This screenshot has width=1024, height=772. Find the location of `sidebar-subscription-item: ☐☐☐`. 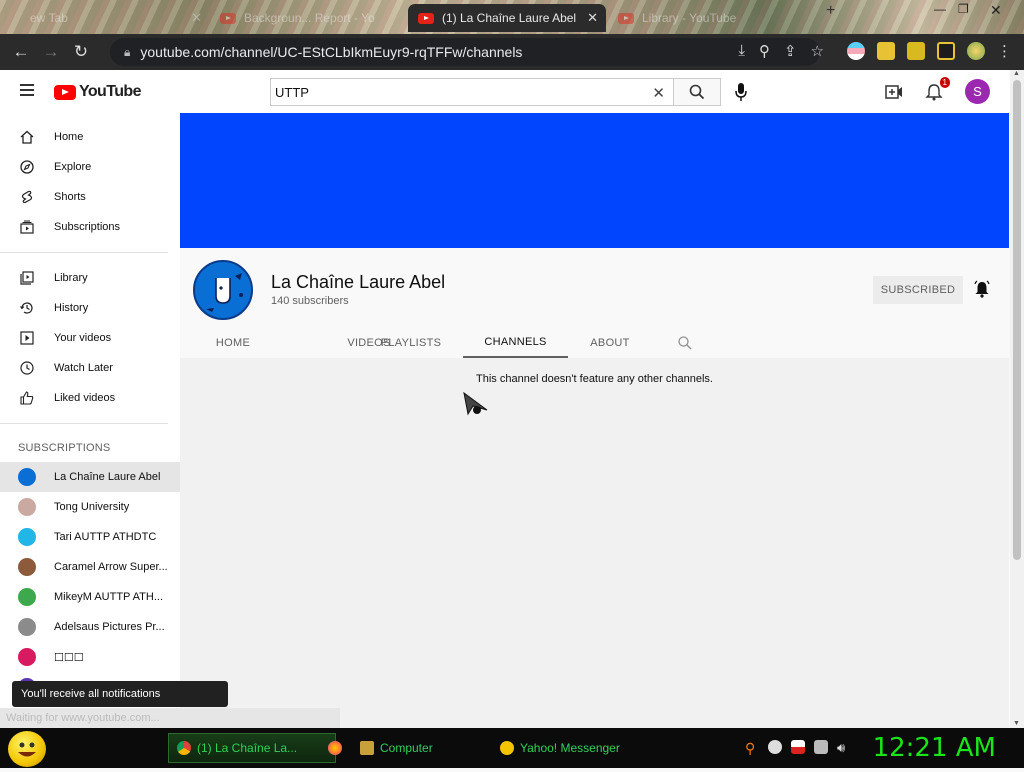

sidebar-subscription-item: ☐☐☐ is located at coordinates (90, 657).